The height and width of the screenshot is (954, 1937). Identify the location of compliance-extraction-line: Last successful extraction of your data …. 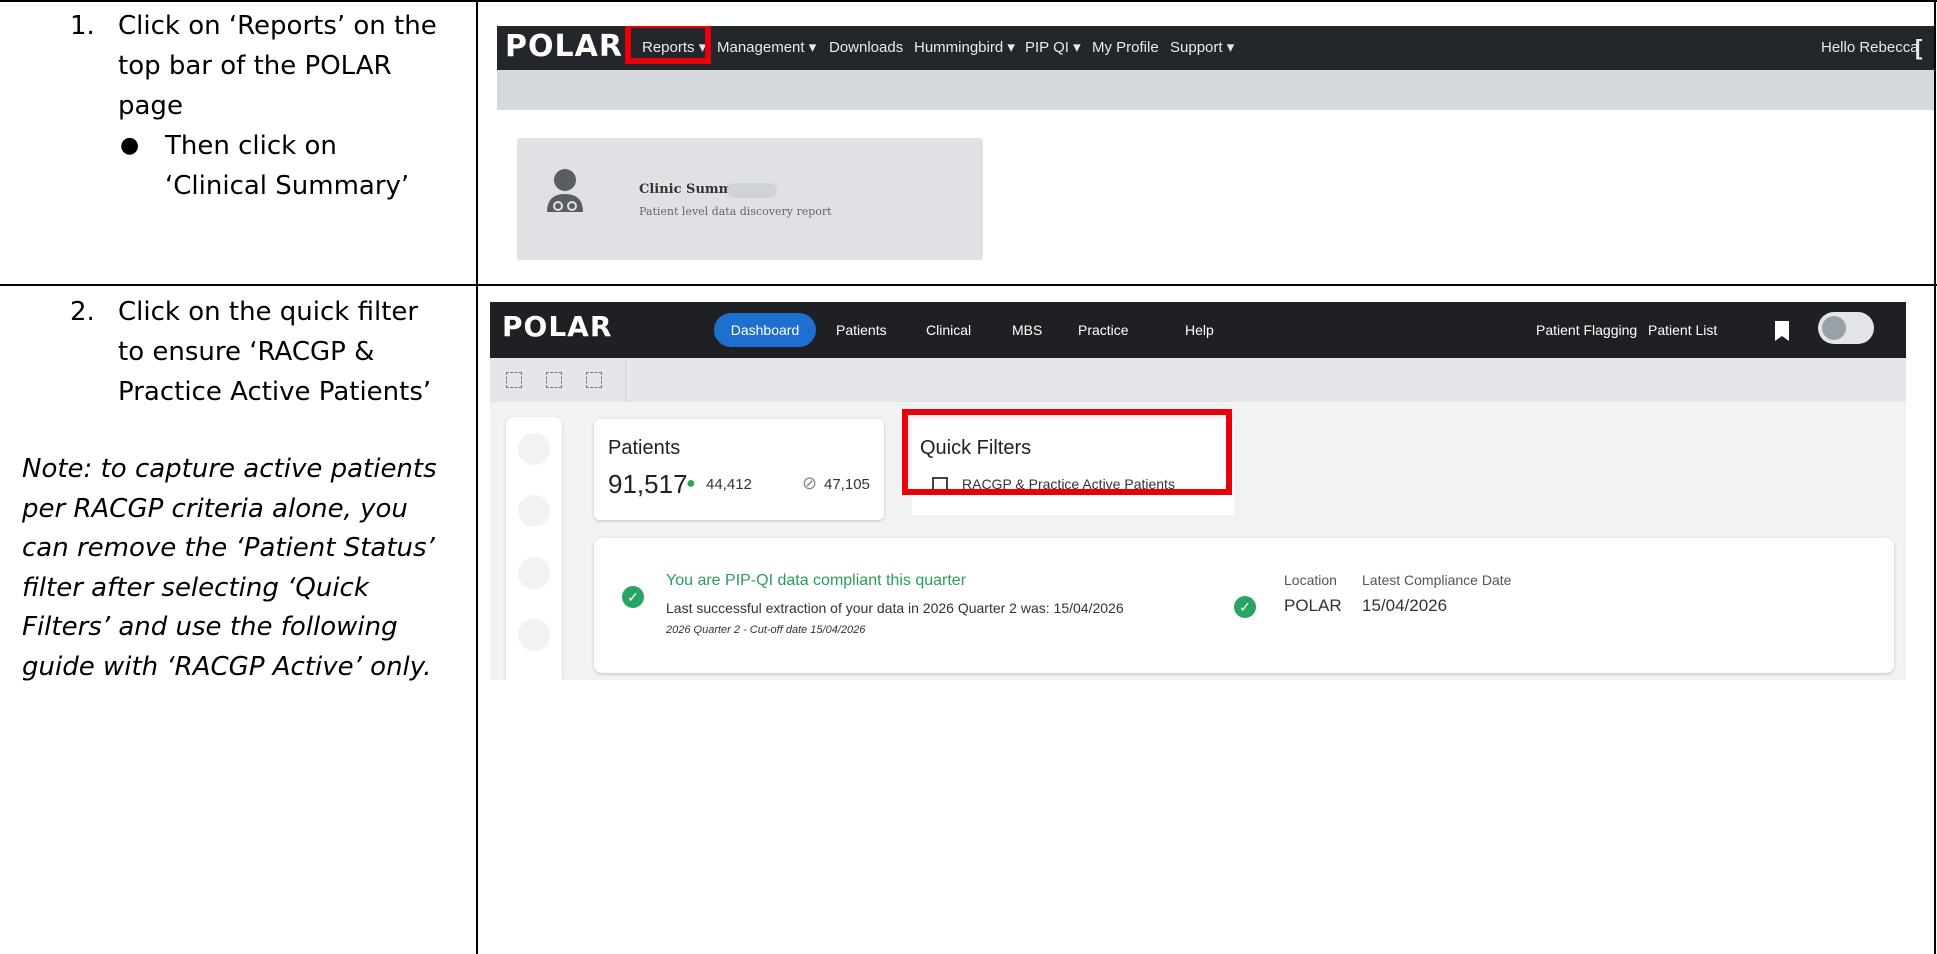
(895, 608).